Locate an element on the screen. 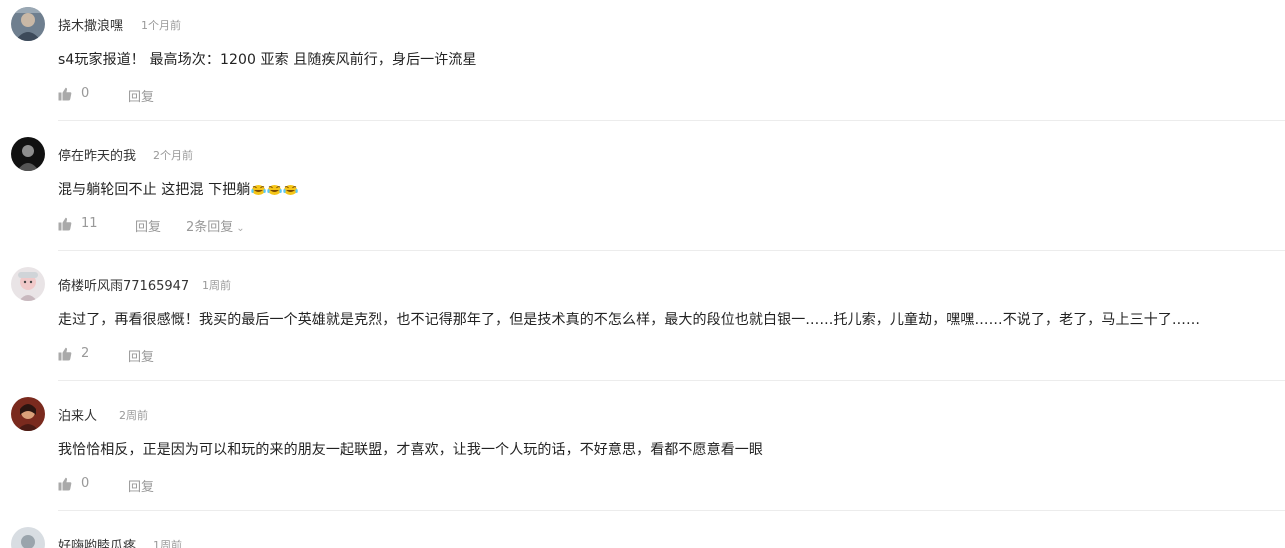 This screenshot has height=548, width=1285. view-replies-button: 2条回复 ⌄ is located at coordinates (215, 225).